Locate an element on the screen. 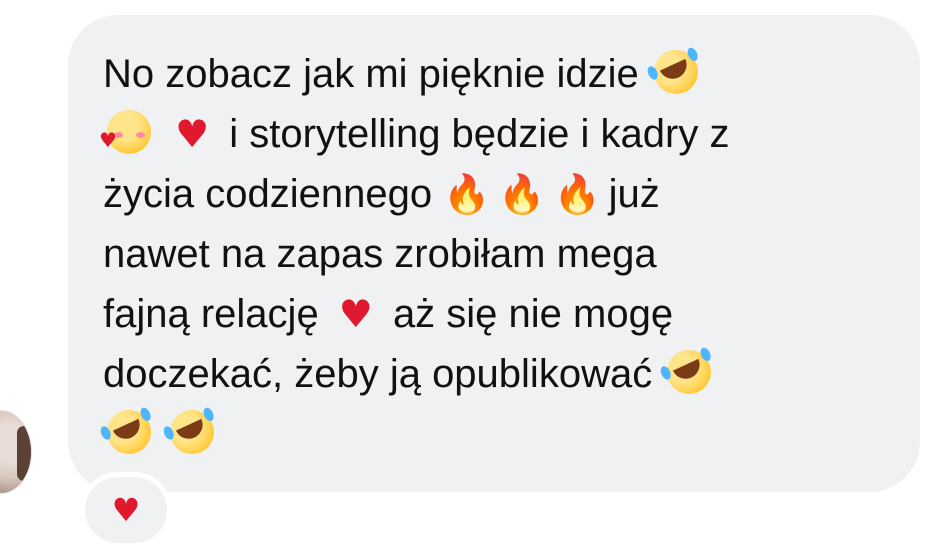 This screenshot has width=942, height=556. avatar-hair is located at coordinates (24, 453).